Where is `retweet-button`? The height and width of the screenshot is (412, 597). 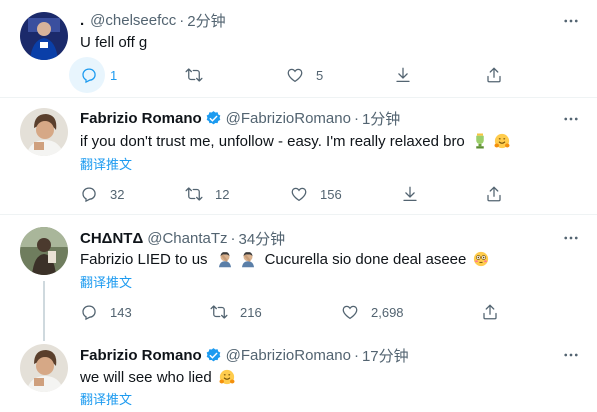
retweet-button is located at coordinates (194, 75).